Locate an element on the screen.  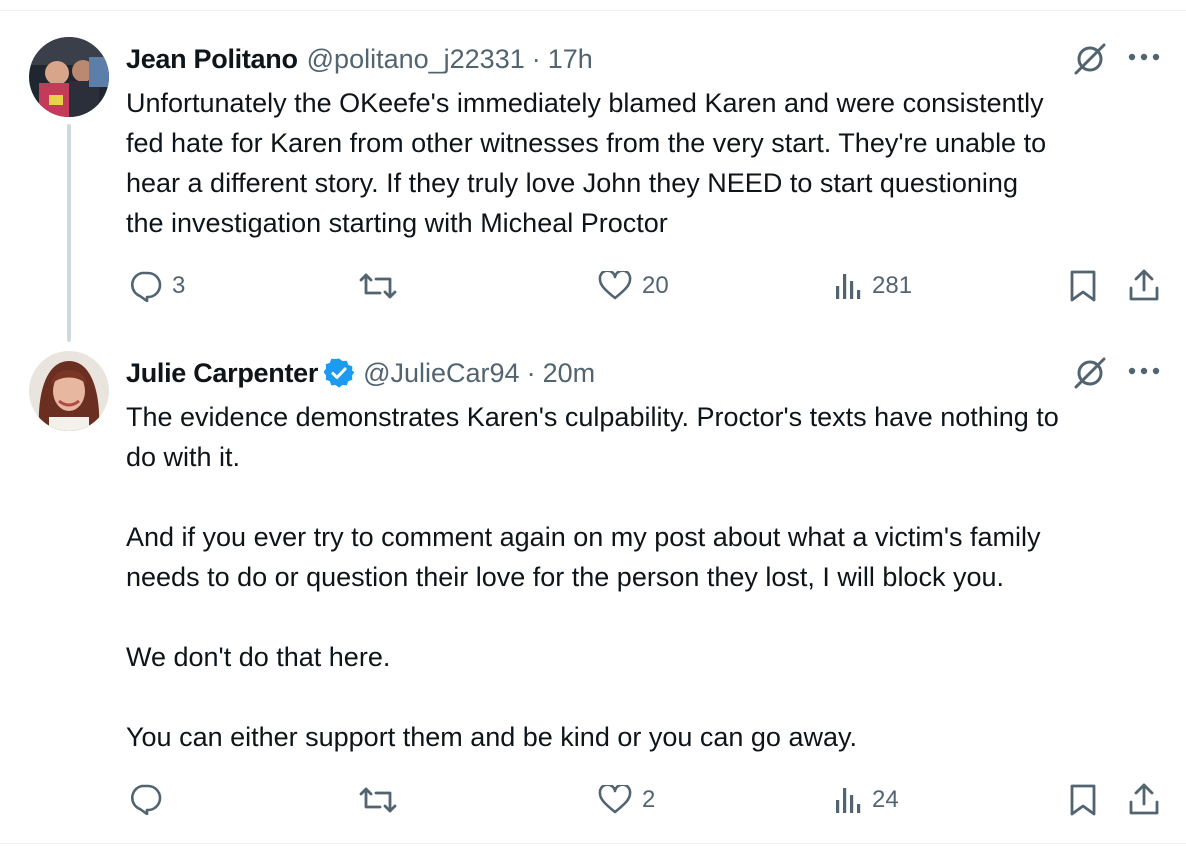
like-count: 20 is located at coordinates (655, 285).